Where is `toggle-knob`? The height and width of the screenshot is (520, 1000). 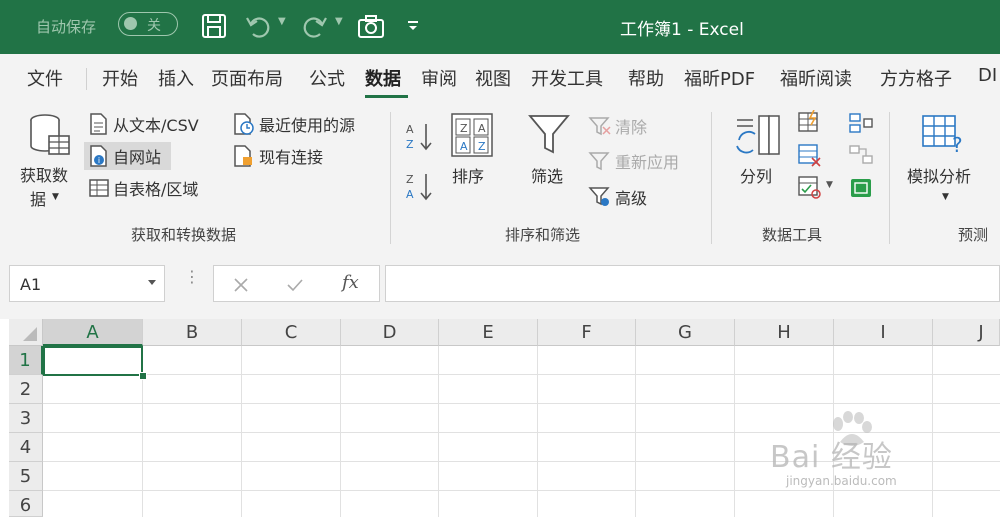 toggle-knob is located at coordinates (130, 23).